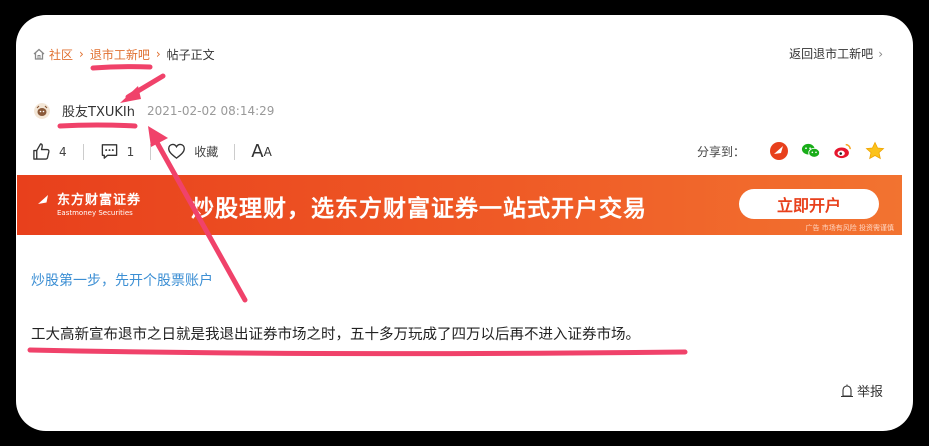  I want to click on like-count: 4, so click(63, 151).